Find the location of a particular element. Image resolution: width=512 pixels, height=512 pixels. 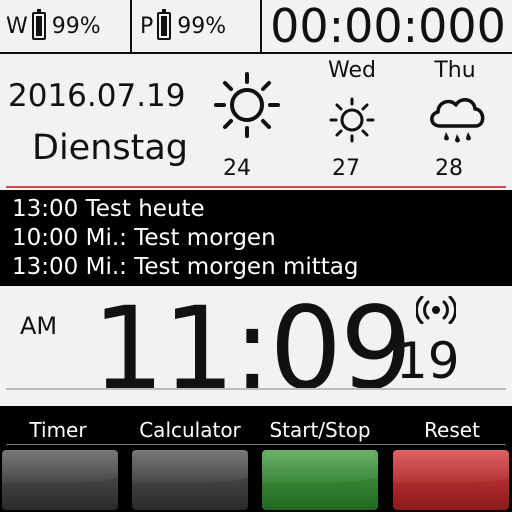

watch-label: W is located at coordinates (17, 26).